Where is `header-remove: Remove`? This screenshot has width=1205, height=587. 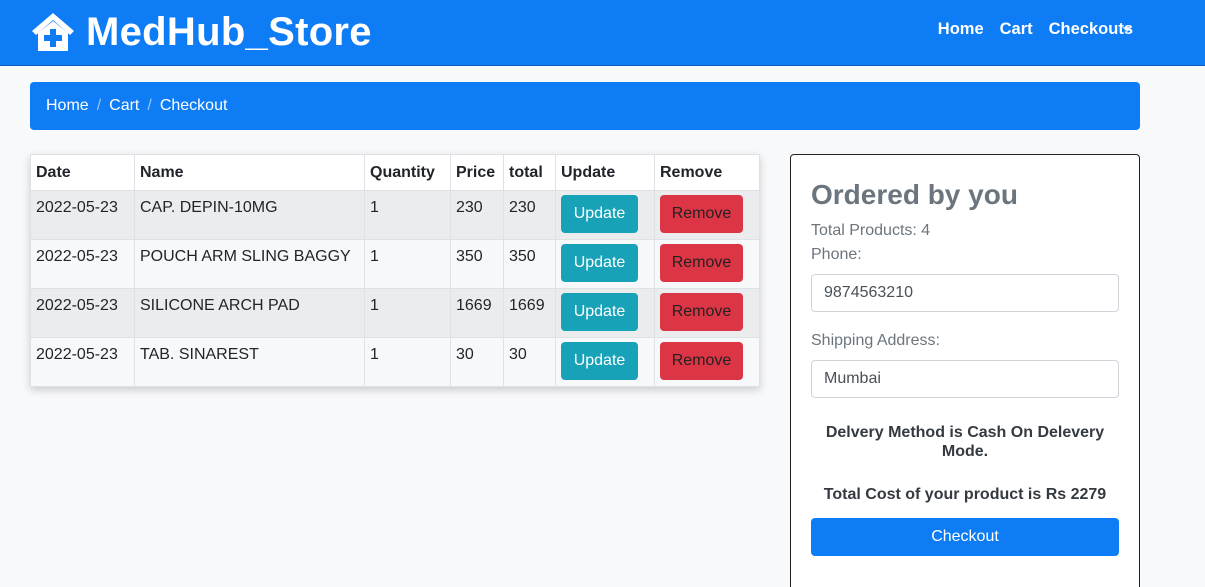
header-remove: Remove is located at coordinates (707, 172).